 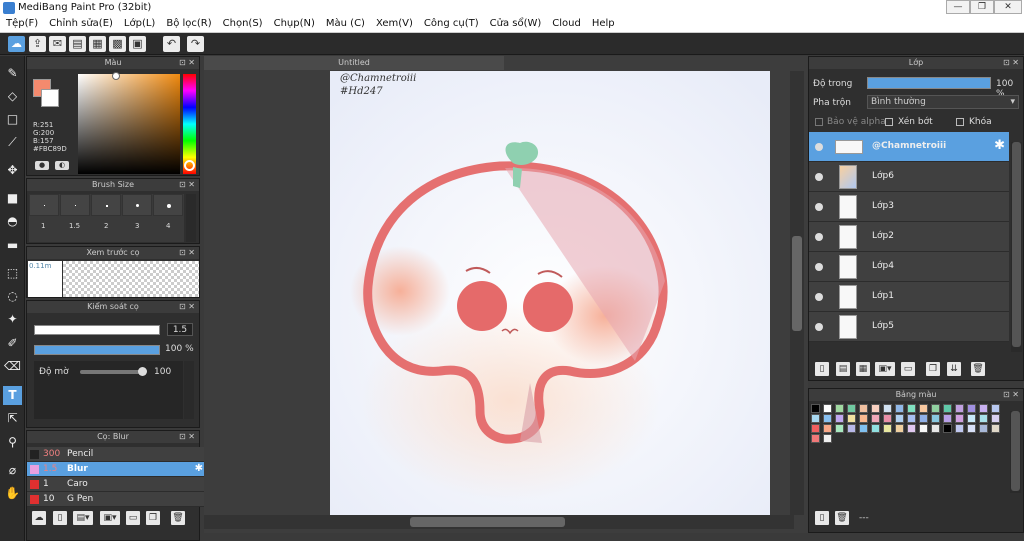 What do you see at coordinates (168, 212) in the screenshot?
I see `size-cell: 4` at bounding box center [168, 212].